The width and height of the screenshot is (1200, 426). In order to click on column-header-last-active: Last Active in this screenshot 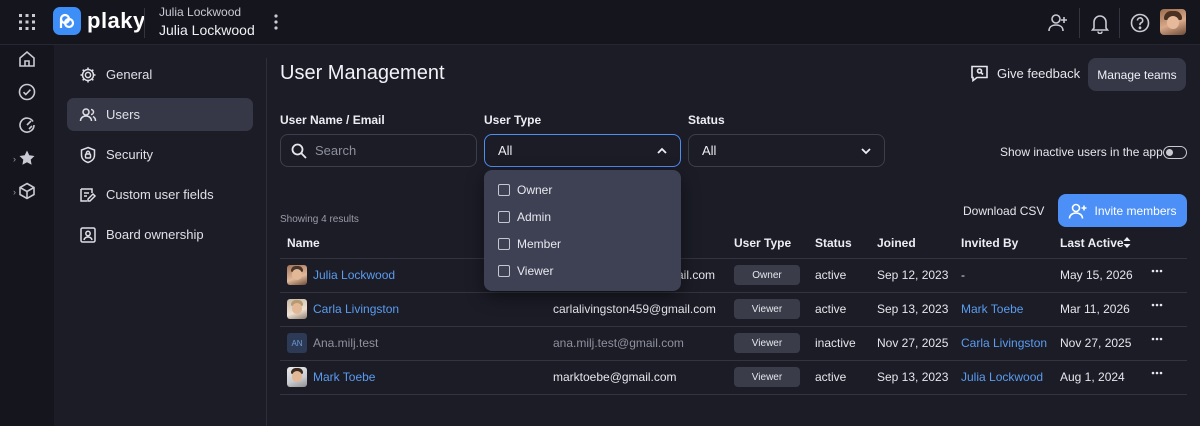, I will do `click(1092, 243)`.